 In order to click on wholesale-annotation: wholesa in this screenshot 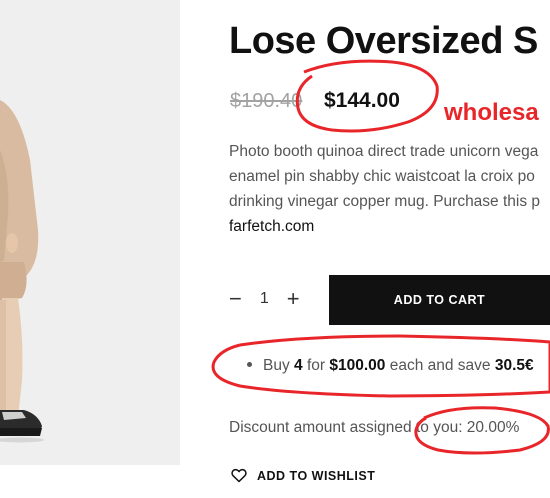, I will do `click(491, 112)`.